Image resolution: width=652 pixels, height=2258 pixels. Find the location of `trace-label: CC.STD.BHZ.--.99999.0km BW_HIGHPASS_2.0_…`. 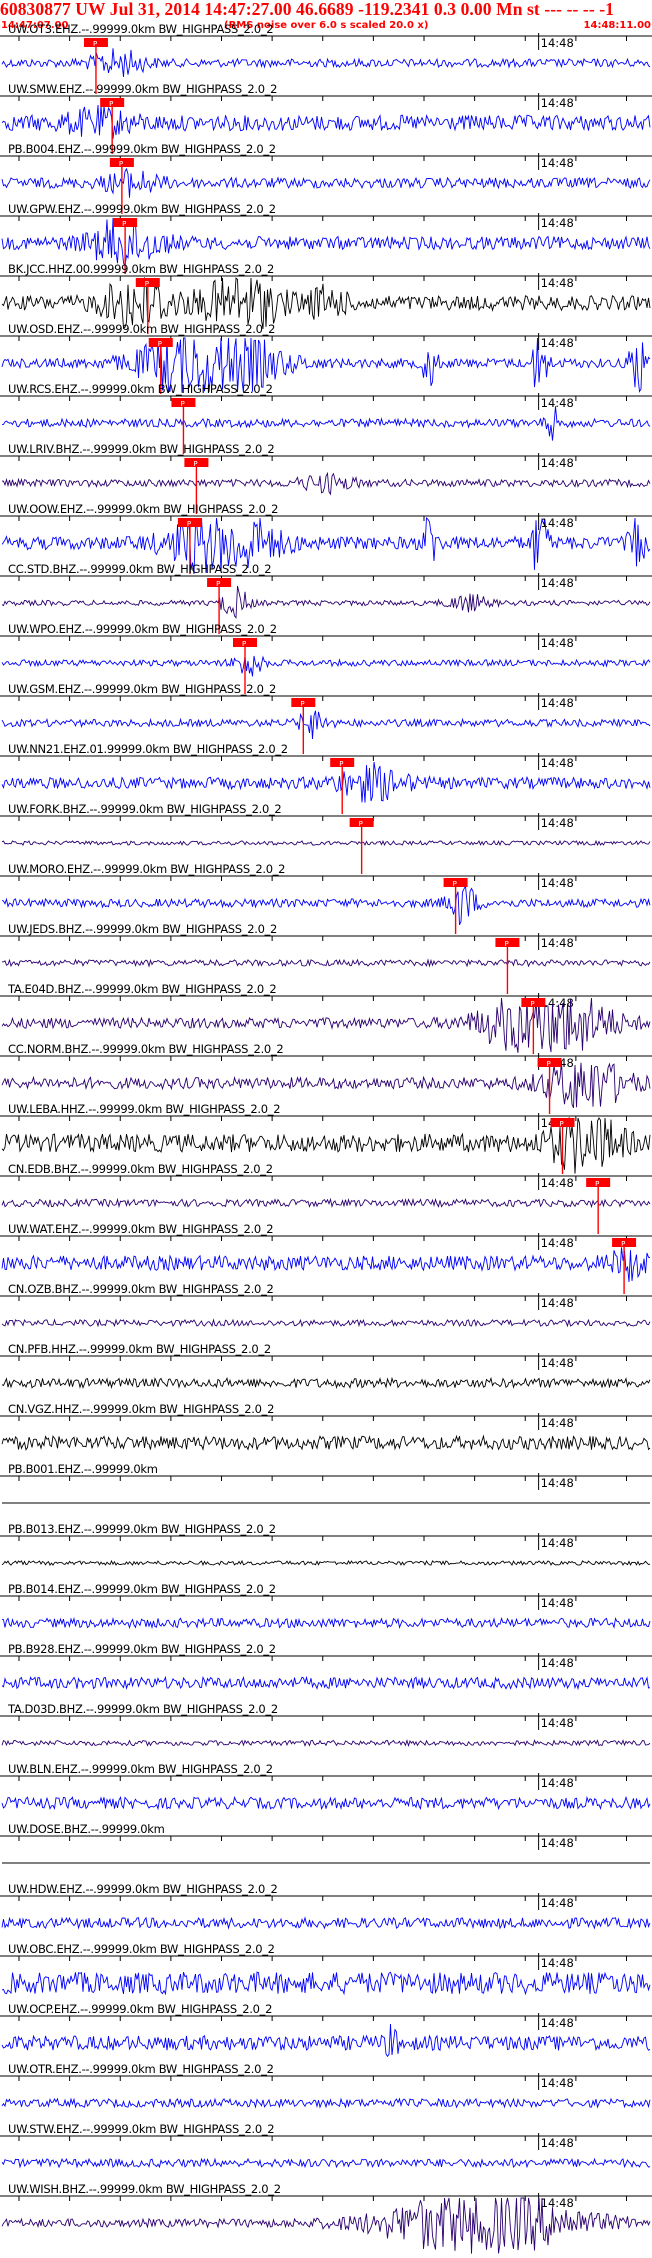

trace-label: CC.STD.BHZ.--.99999.0km BW_HIGHPASS_2.0_… is located at coordinates (139, 569).